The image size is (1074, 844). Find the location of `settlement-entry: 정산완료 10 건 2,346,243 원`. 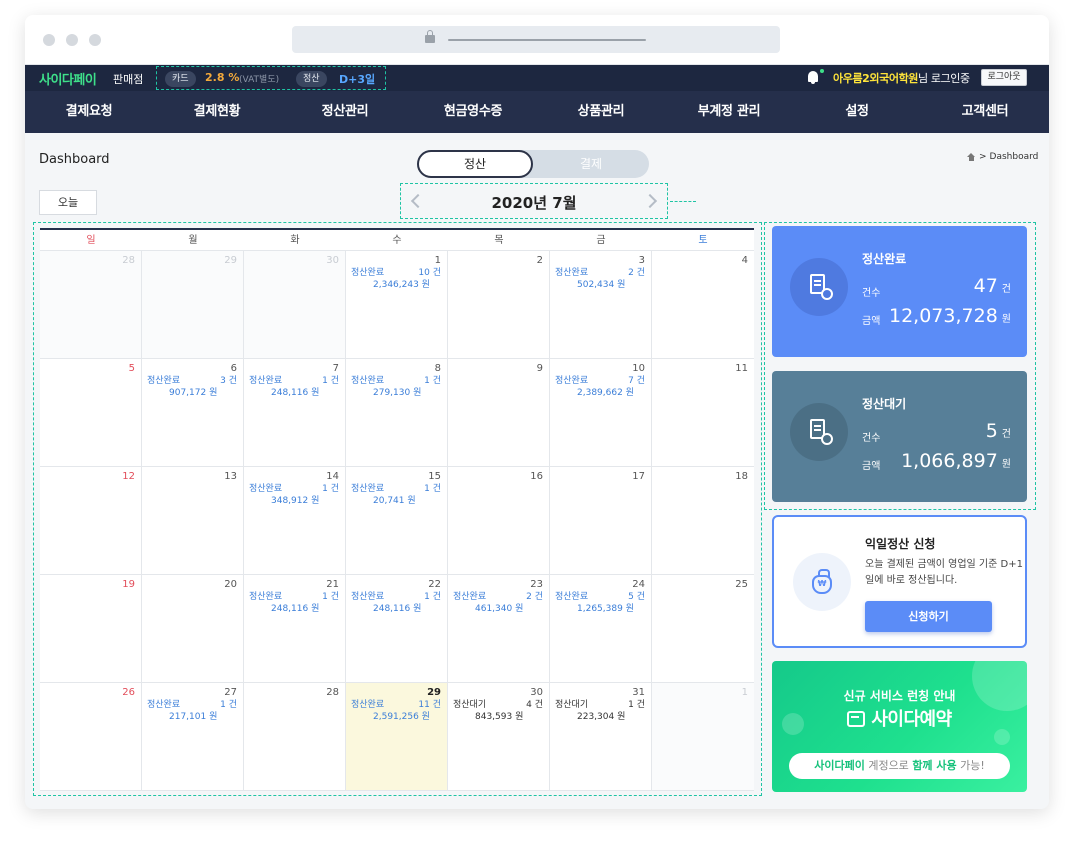

settlement-entry: 정산완료 10 건 2,346,243 원 is located at coordinates (396, 279).